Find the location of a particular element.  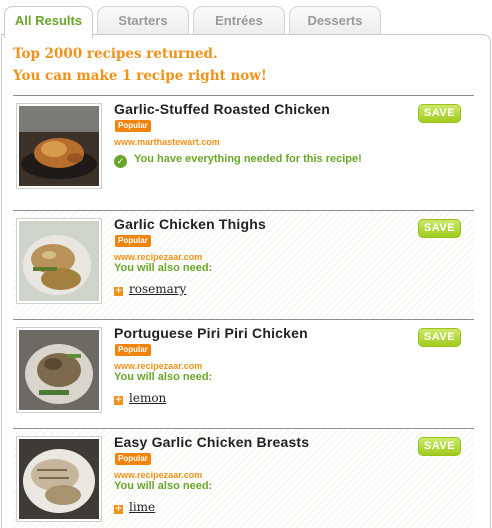

roasted-chicken-photo is located at coordinates (59, 146).